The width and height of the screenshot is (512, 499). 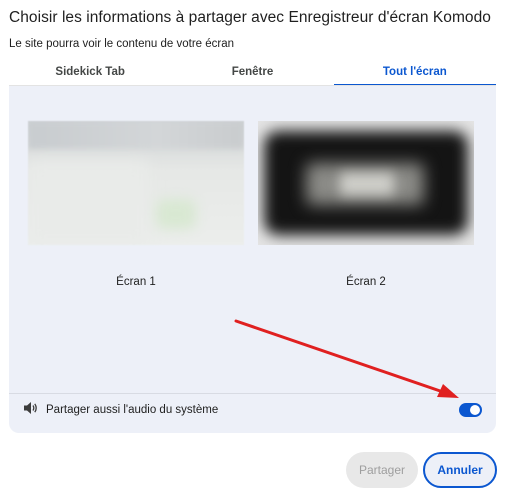 I want to click on tab-tout-ecran: Tout l'écran, so click(x=415, y=72).